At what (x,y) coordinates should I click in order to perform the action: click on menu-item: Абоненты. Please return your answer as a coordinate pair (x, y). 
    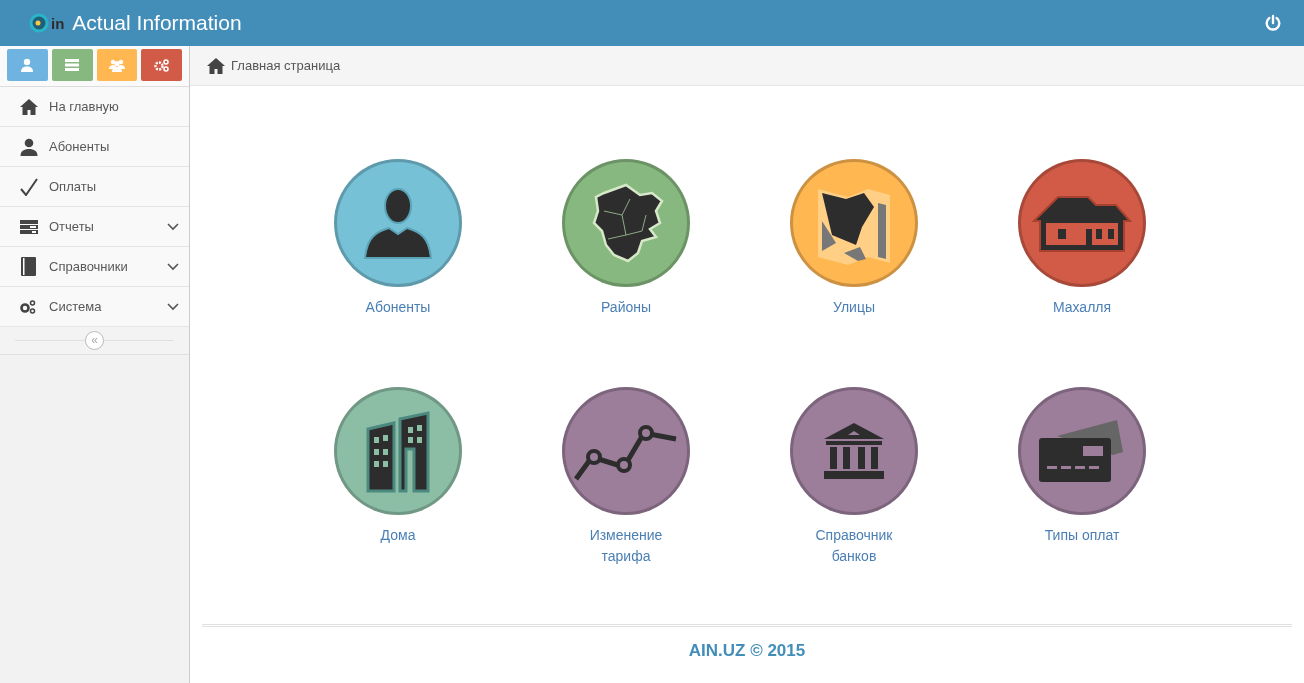
    Looking at the image, I should click on (94, 147).